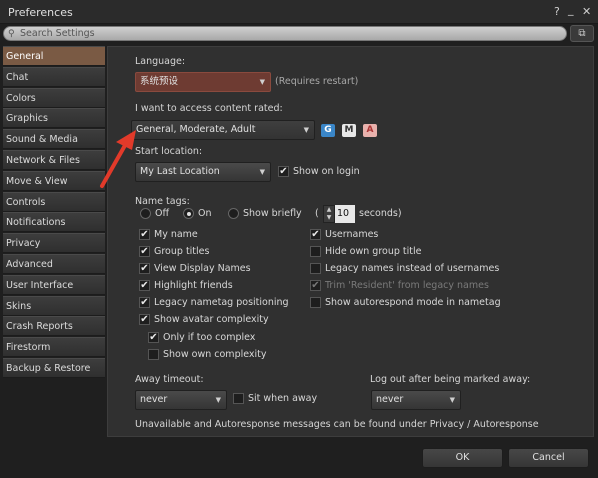 Image resolution: width=598 pixels, height=478 pixels. What do you see at coordinates (54, 284) in the screenshot?
I see `tab-user-interface: User Interface` at bounding box center [54, 284].